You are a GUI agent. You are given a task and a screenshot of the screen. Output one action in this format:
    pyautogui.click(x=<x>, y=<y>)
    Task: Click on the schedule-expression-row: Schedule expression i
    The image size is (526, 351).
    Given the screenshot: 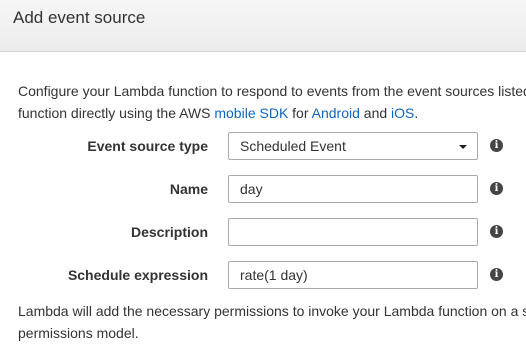 What is the action you would take?
    pyautogui.click(x=263, y=275)
    